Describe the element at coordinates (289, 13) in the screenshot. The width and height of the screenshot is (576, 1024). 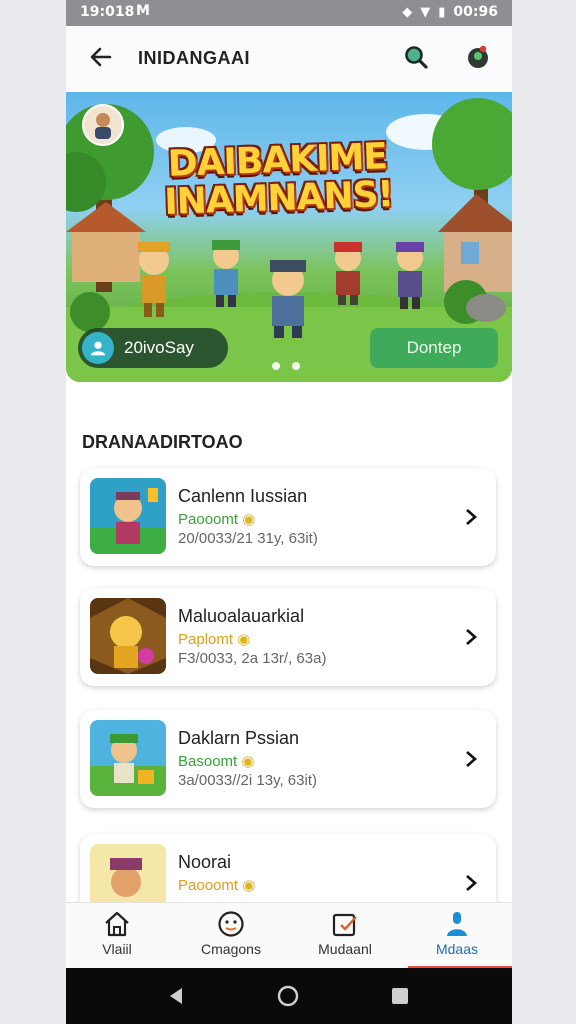
I see `status-bar: 19:018 M ◆ ▼ ▮ 00:96` at that location.